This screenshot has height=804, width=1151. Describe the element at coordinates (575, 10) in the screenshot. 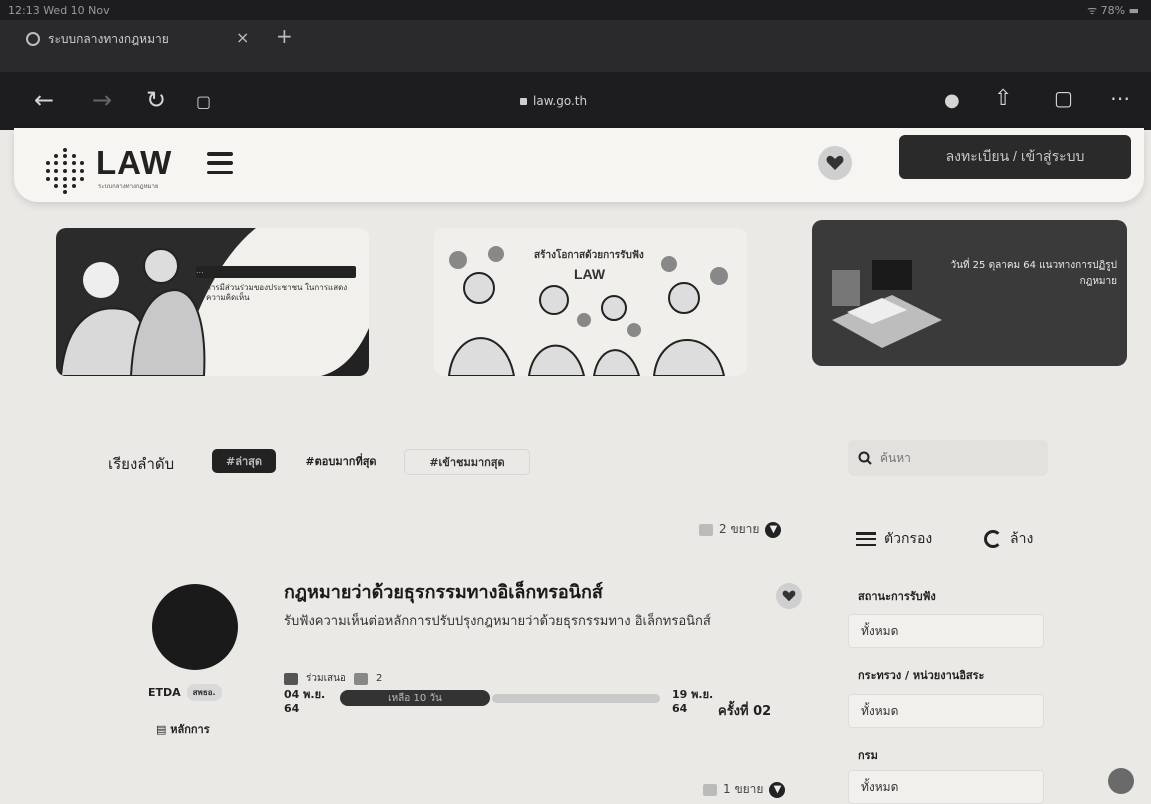

I see `status-bar: 12:13 Wed 10 Nov ᯤ 78% ▬` at that location.